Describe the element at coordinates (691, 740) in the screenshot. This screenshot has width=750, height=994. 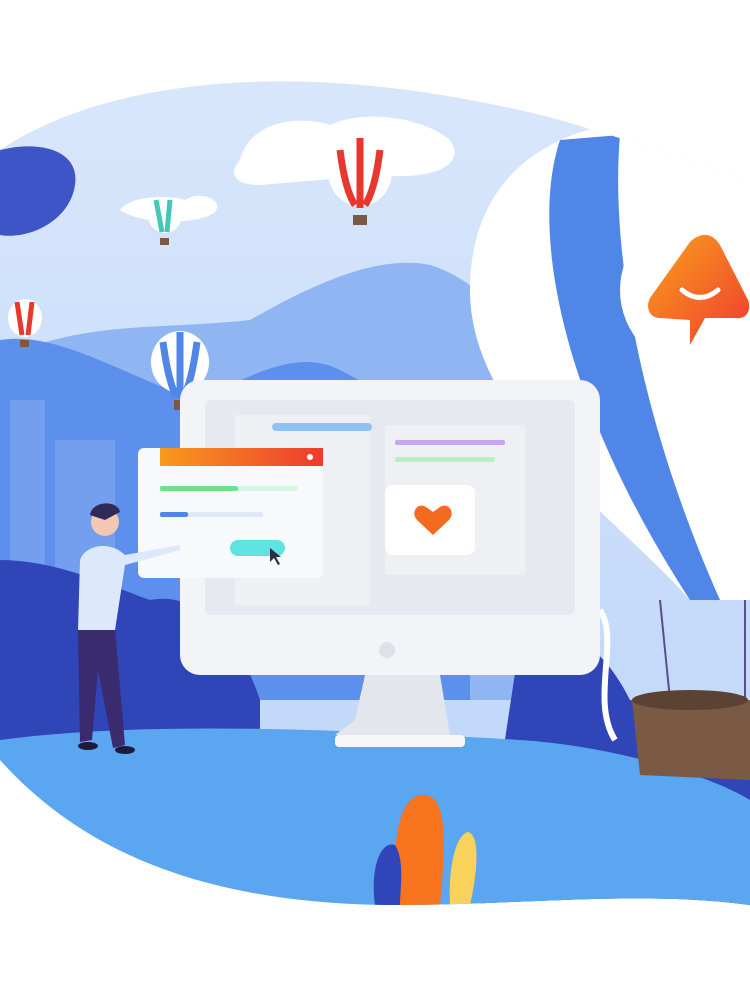
I see `basket` at that location.